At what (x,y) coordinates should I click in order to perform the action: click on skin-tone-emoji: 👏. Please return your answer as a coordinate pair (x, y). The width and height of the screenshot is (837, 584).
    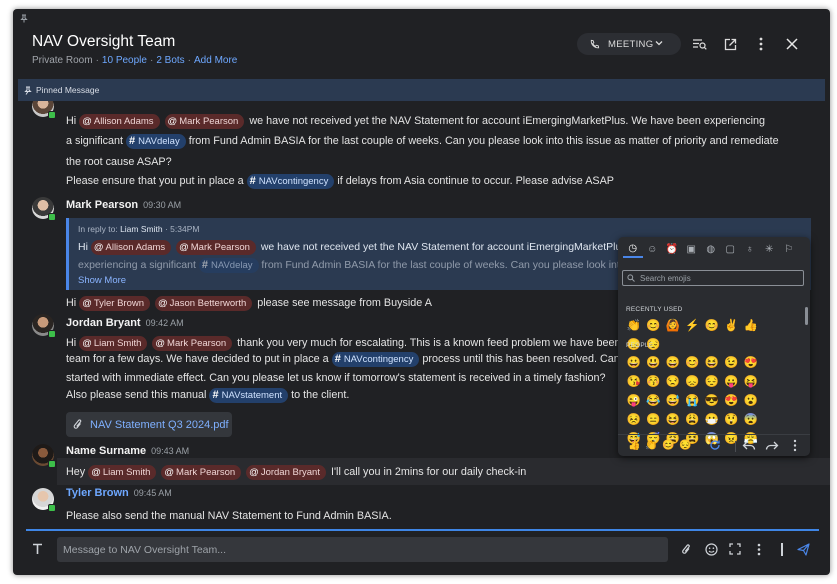
    Looking at the image, I should click on (651, 445).